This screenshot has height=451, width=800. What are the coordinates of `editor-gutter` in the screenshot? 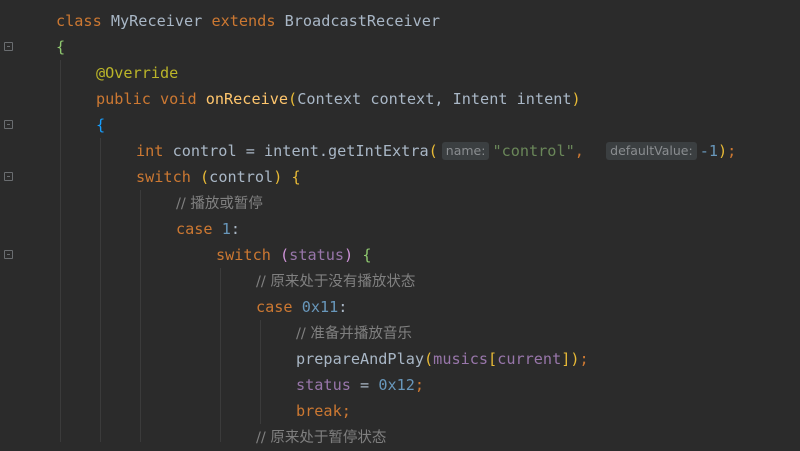 It's located at (10, 221).